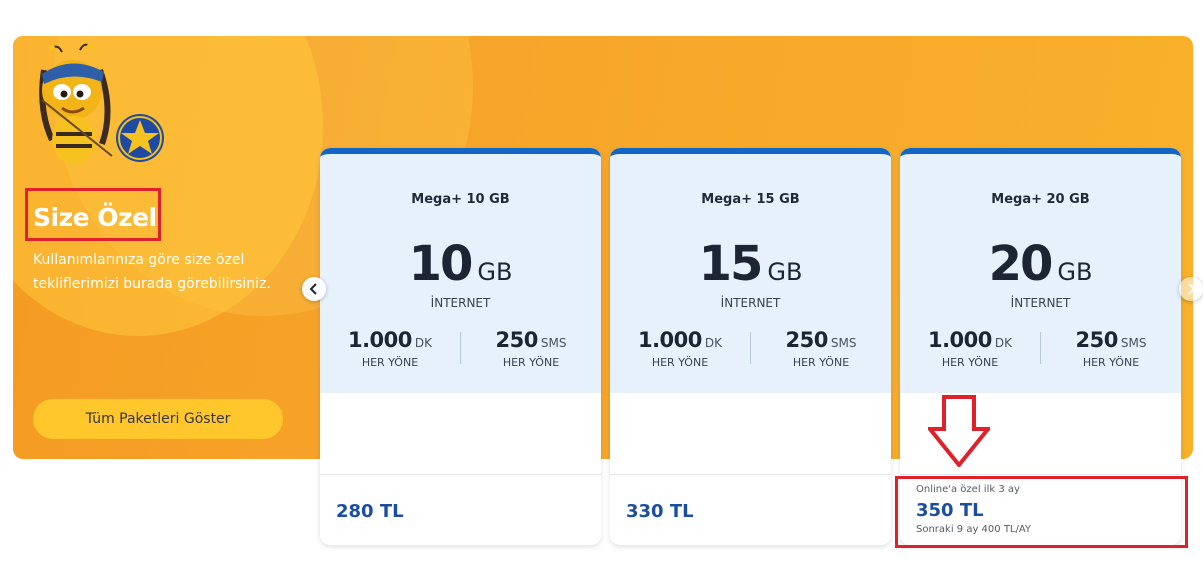  I want to click on package-price: 330 TL, so click(660, 511).